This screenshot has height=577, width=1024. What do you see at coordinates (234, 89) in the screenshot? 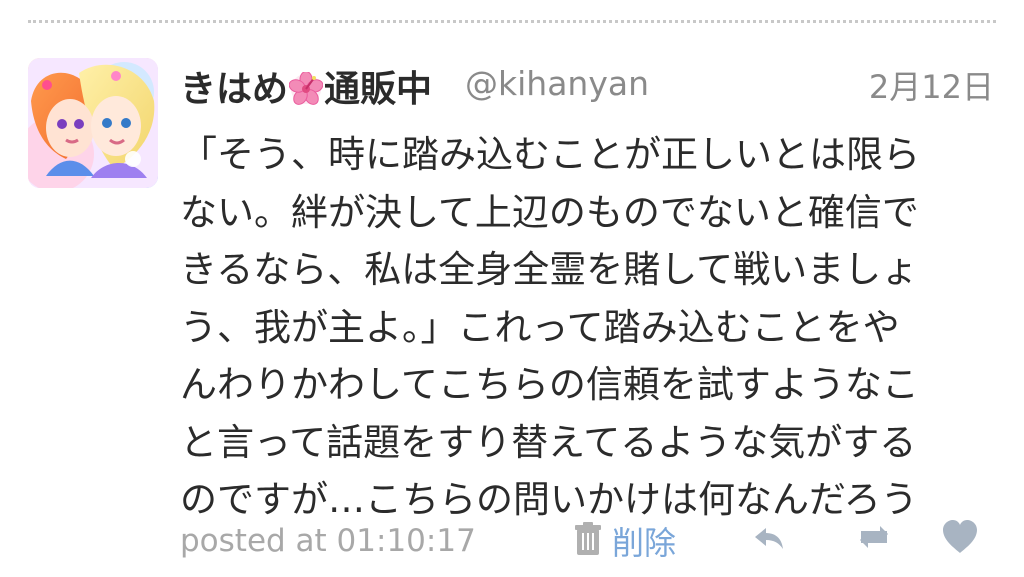
I see `display-name-prefix: きはめ` at bounding box center [234, 89].